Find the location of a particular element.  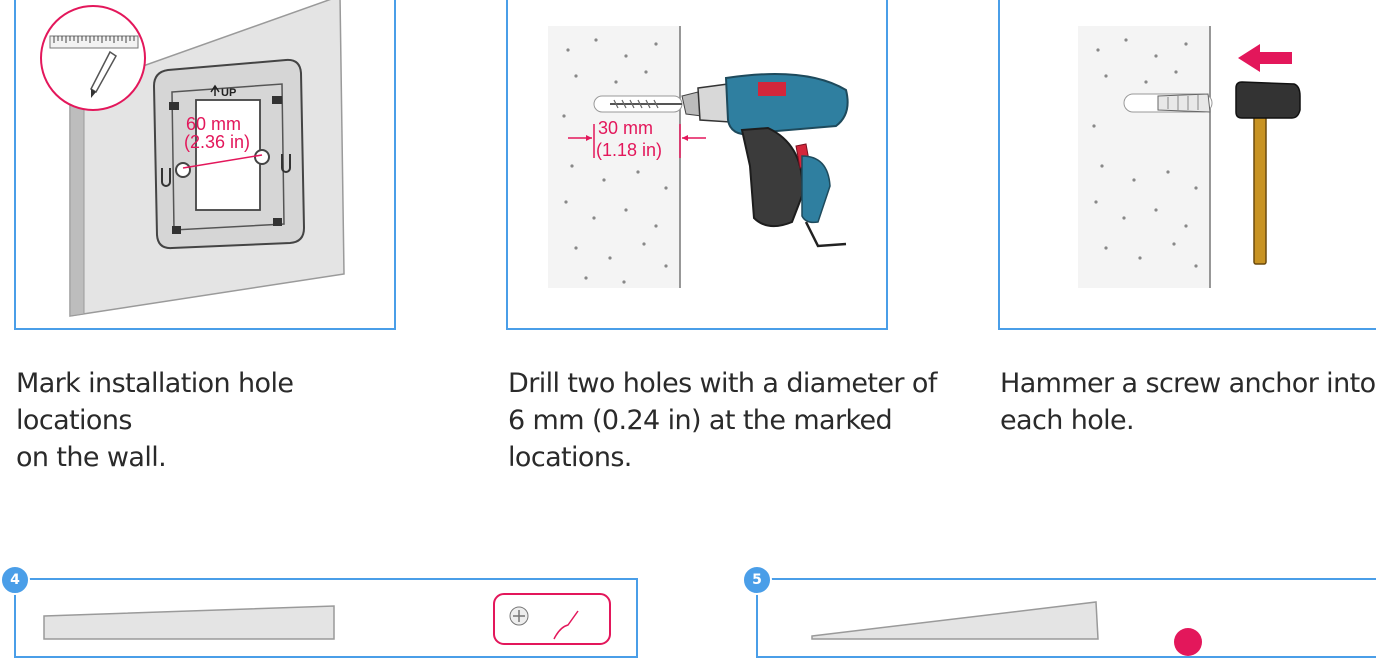

drill-icon is located at coordinates (765, 160).